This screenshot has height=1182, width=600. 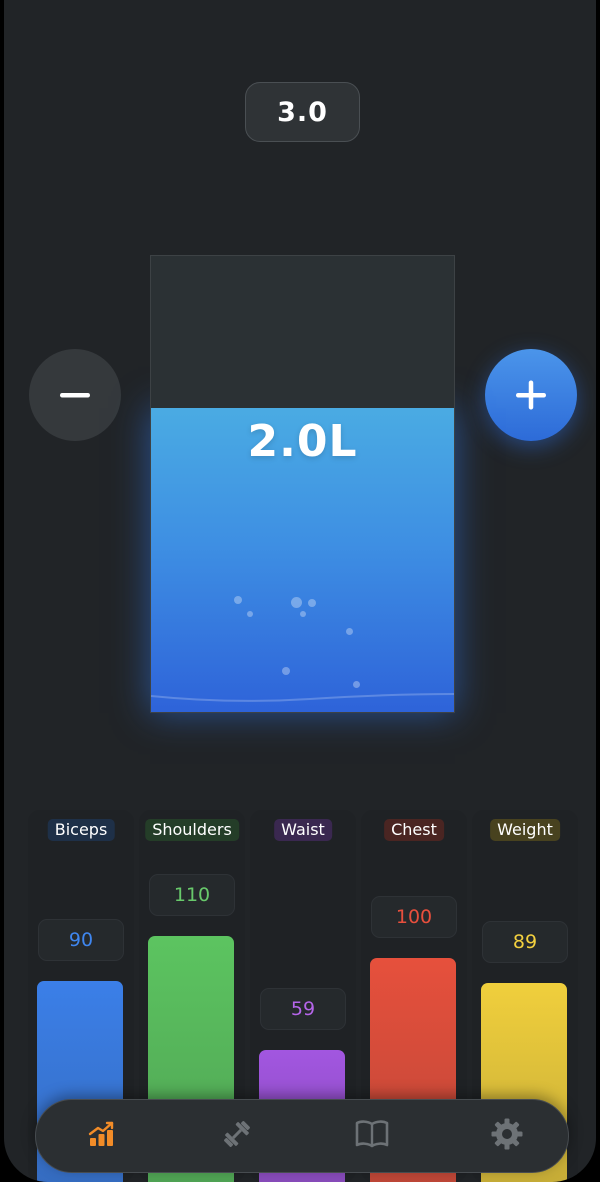 I want to click on dumbbell-icon, so click(x=237, y=1136).